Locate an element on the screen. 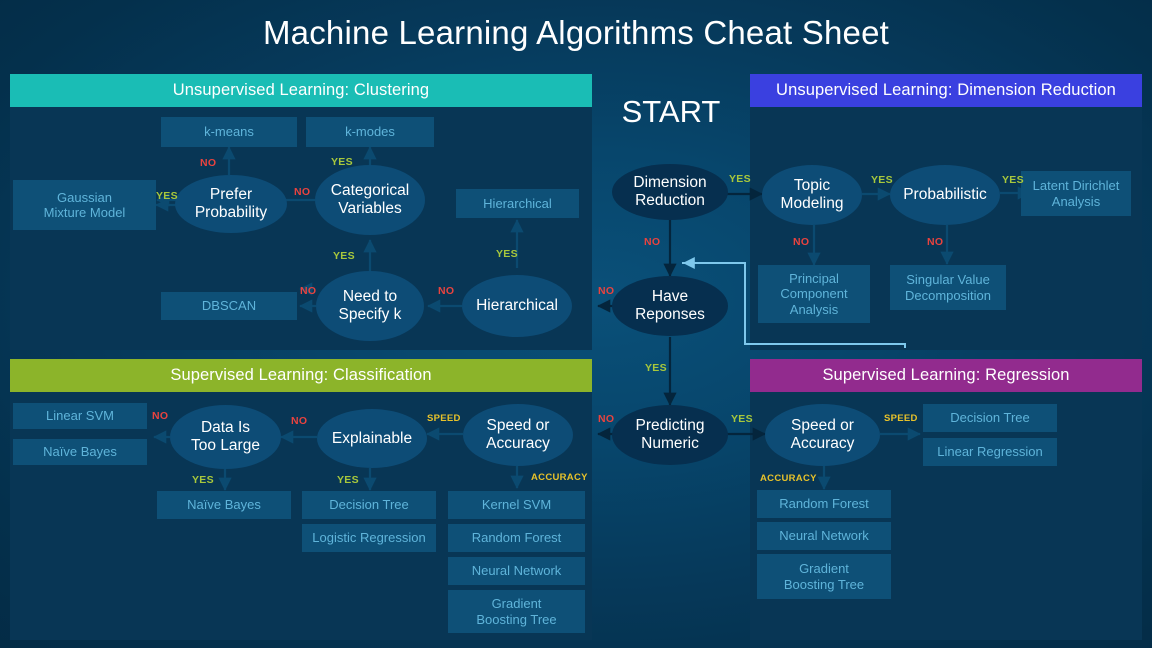 The image size is (1152, 648). box-kernel-svm: Kernel SVM is located at coordinates (516, 505).